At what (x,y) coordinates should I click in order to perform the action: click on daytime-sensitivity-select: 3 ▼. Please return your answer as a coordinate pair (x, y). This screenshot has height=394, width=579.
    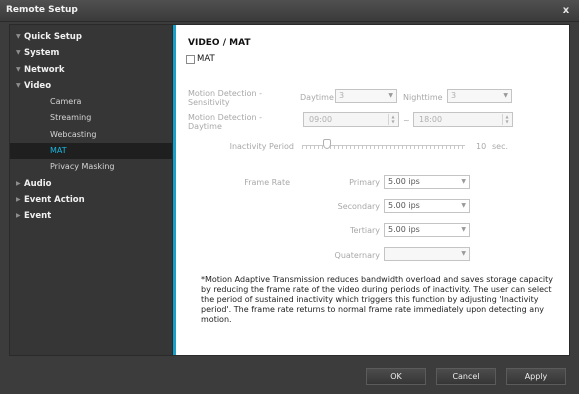
    Looking at the image, I should click on (366, 96).